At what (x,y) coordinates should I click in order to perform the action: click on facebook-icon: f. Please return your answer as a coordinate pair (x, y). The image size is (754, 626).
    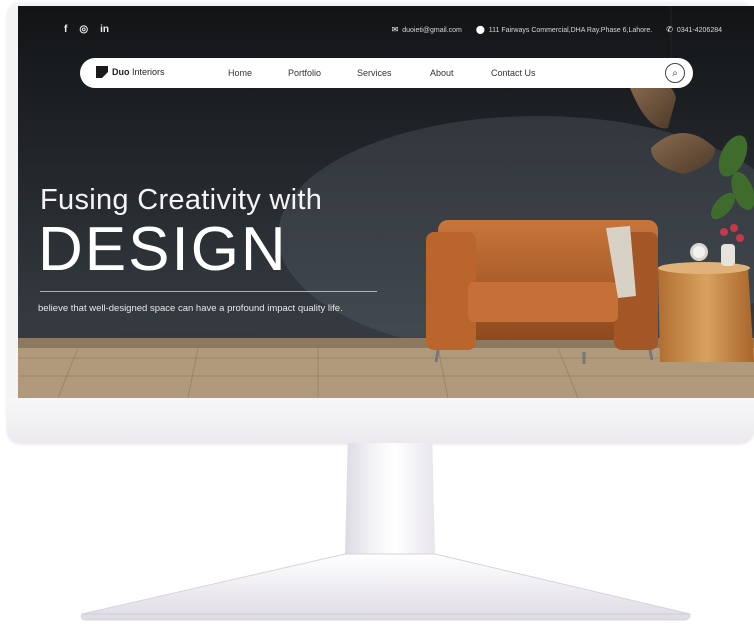
    Looking at the image, I should click on (65, 29).